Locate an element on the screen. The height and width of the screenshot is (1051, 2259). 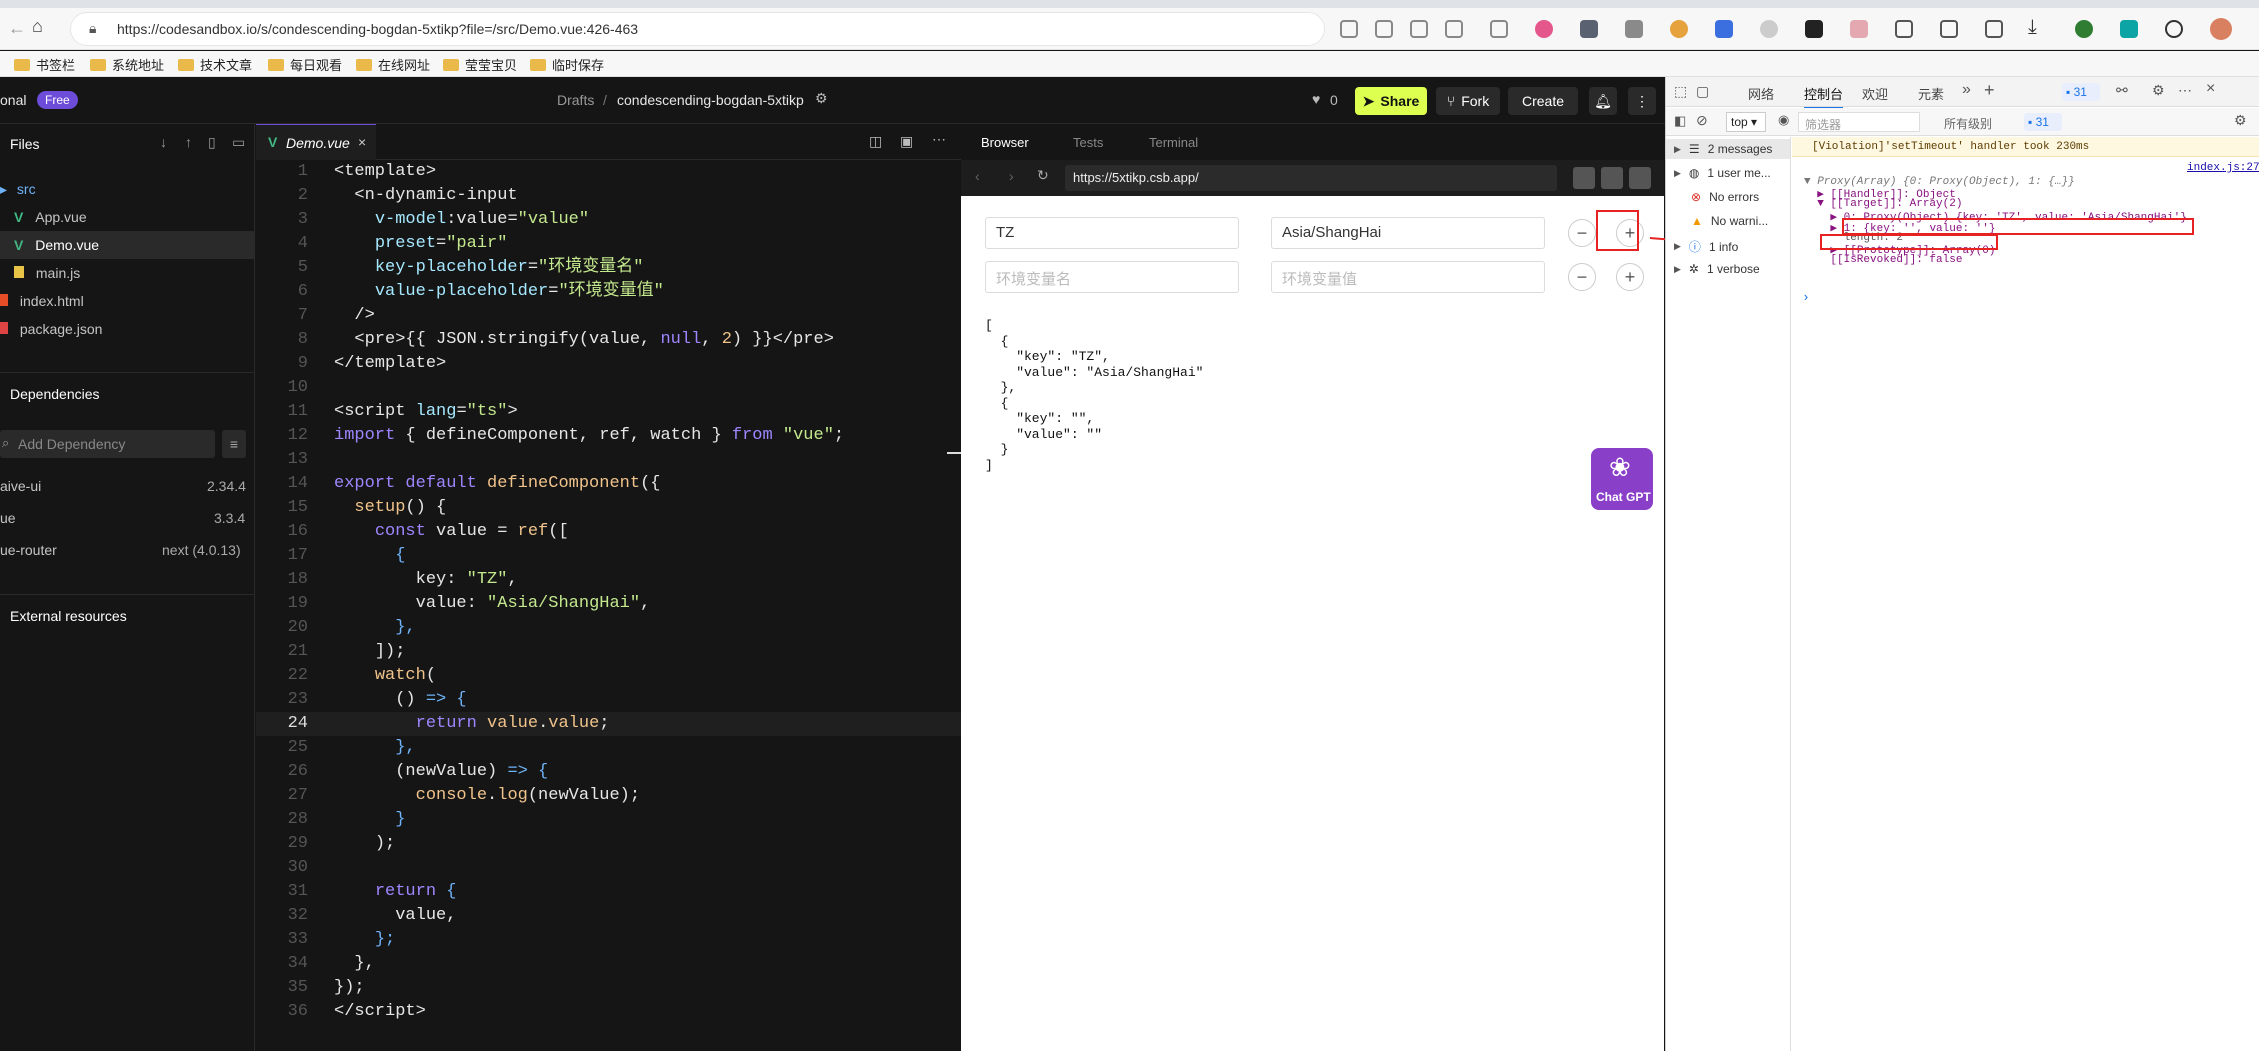
share-button: ➤ Share is located at coordinates (1391, 101).